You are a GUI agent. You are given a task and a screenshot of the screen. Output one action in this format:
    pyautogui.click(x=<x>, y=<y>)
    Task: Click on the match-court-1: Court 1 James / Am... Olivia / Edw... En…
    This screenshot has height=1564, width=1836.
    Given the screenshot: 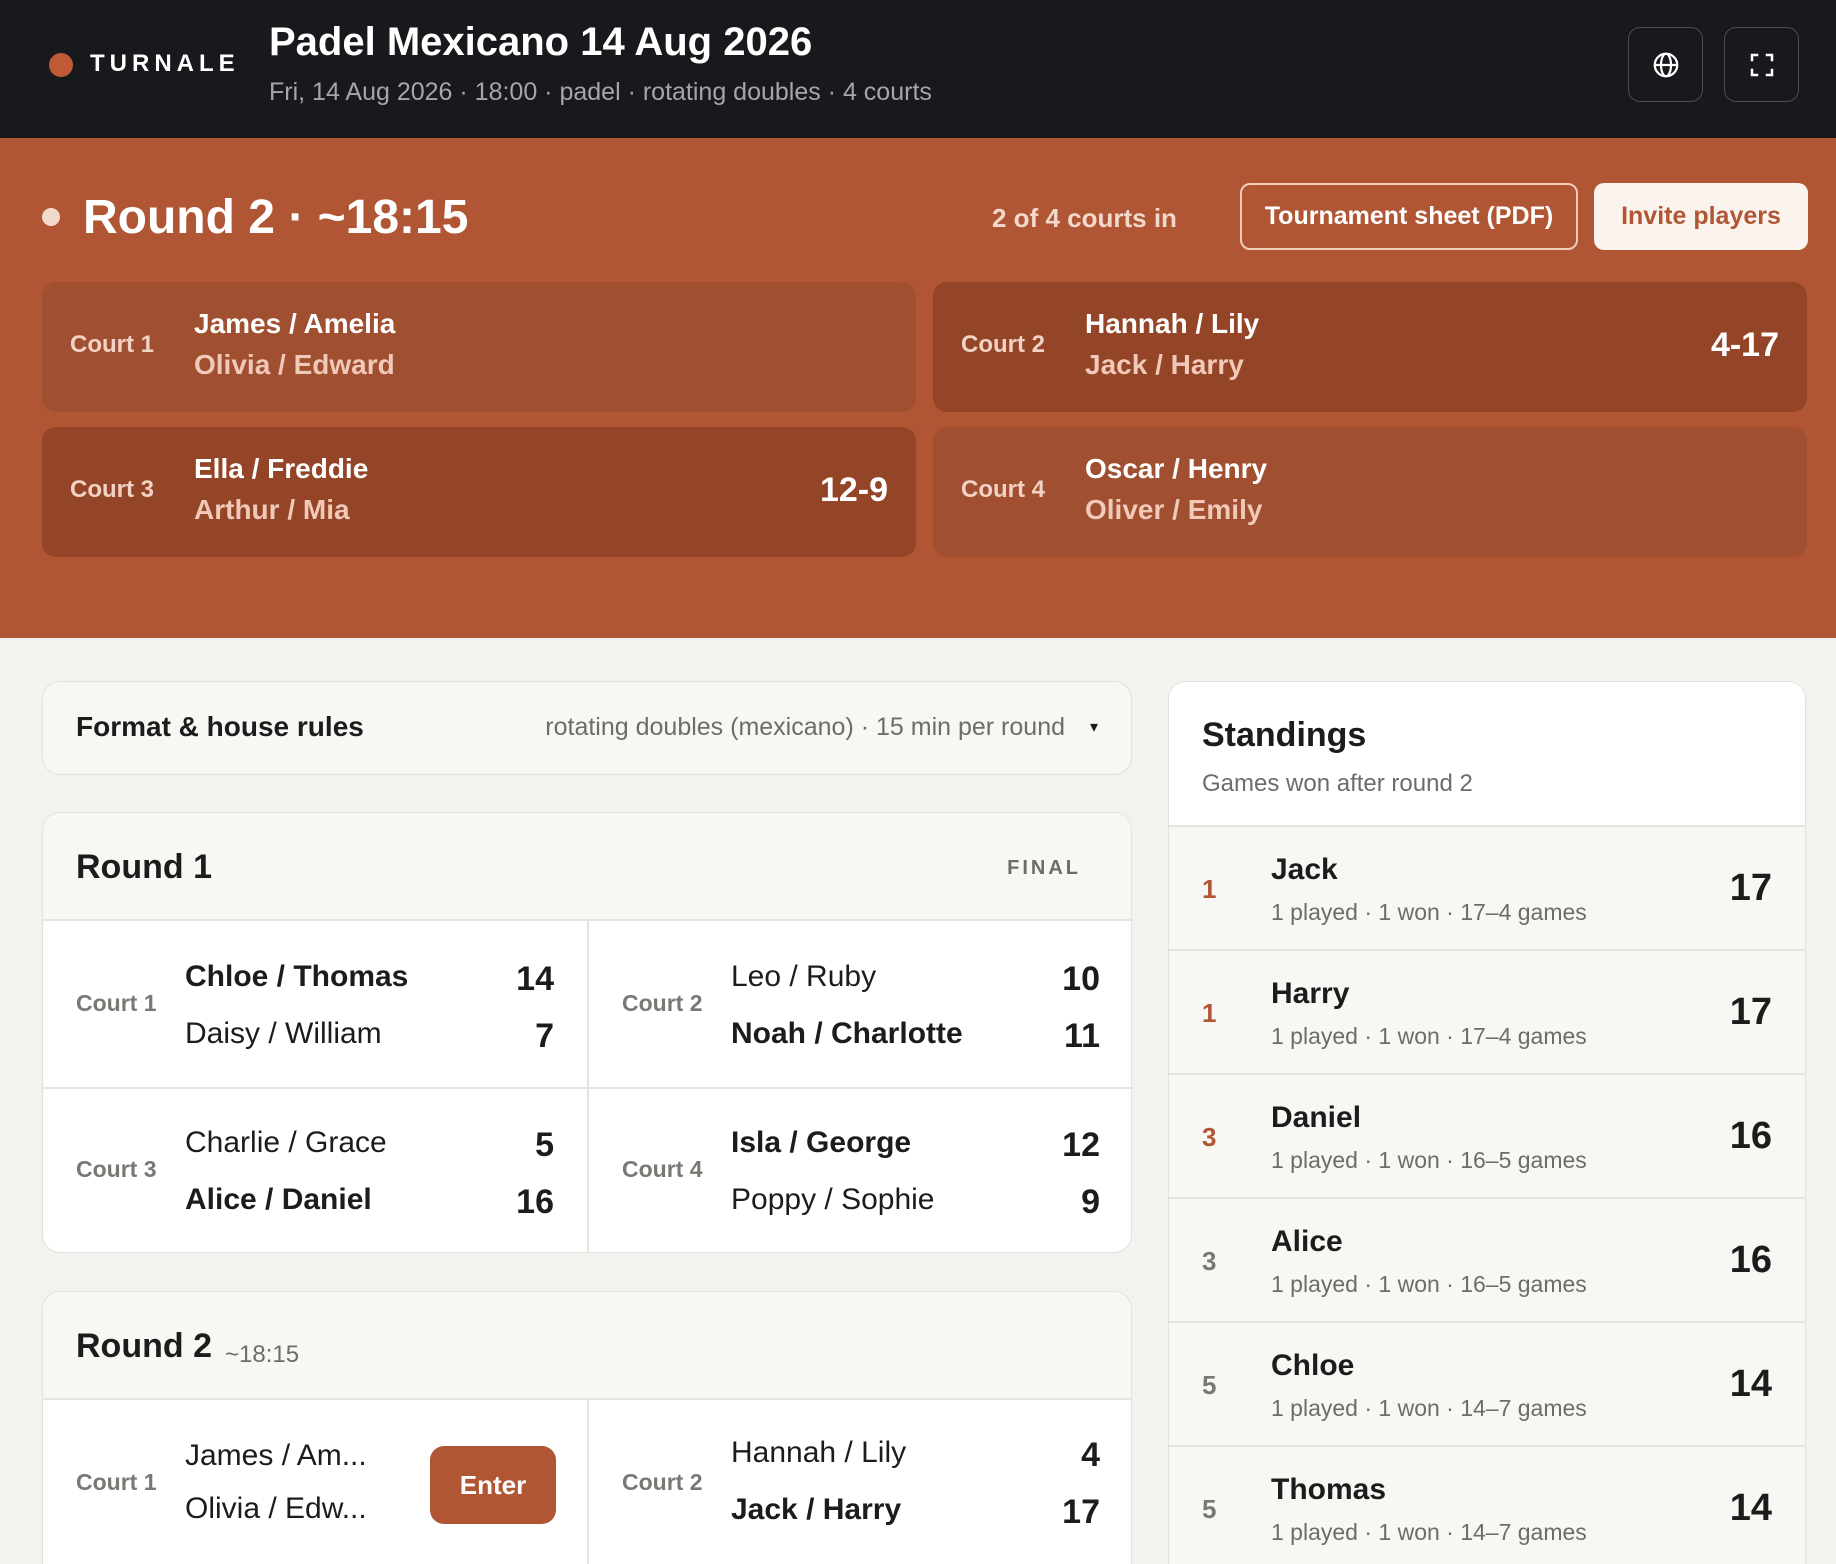 What is the action you would take?
    pyautogui.click(x=315, y=1482)
    